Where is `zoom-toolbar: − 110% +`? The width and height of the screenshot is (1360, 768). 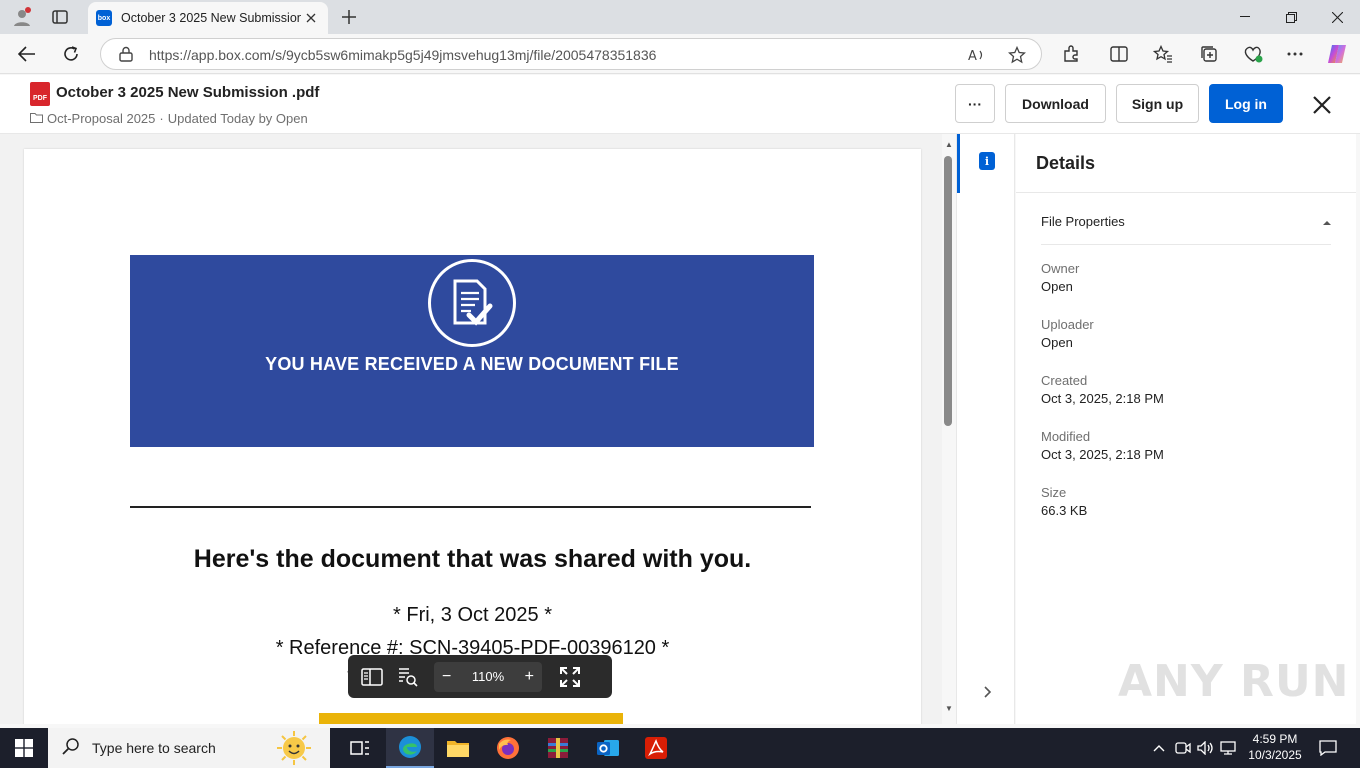 zoom-toolbar: − 110% + is located at coordinates (480, 676).